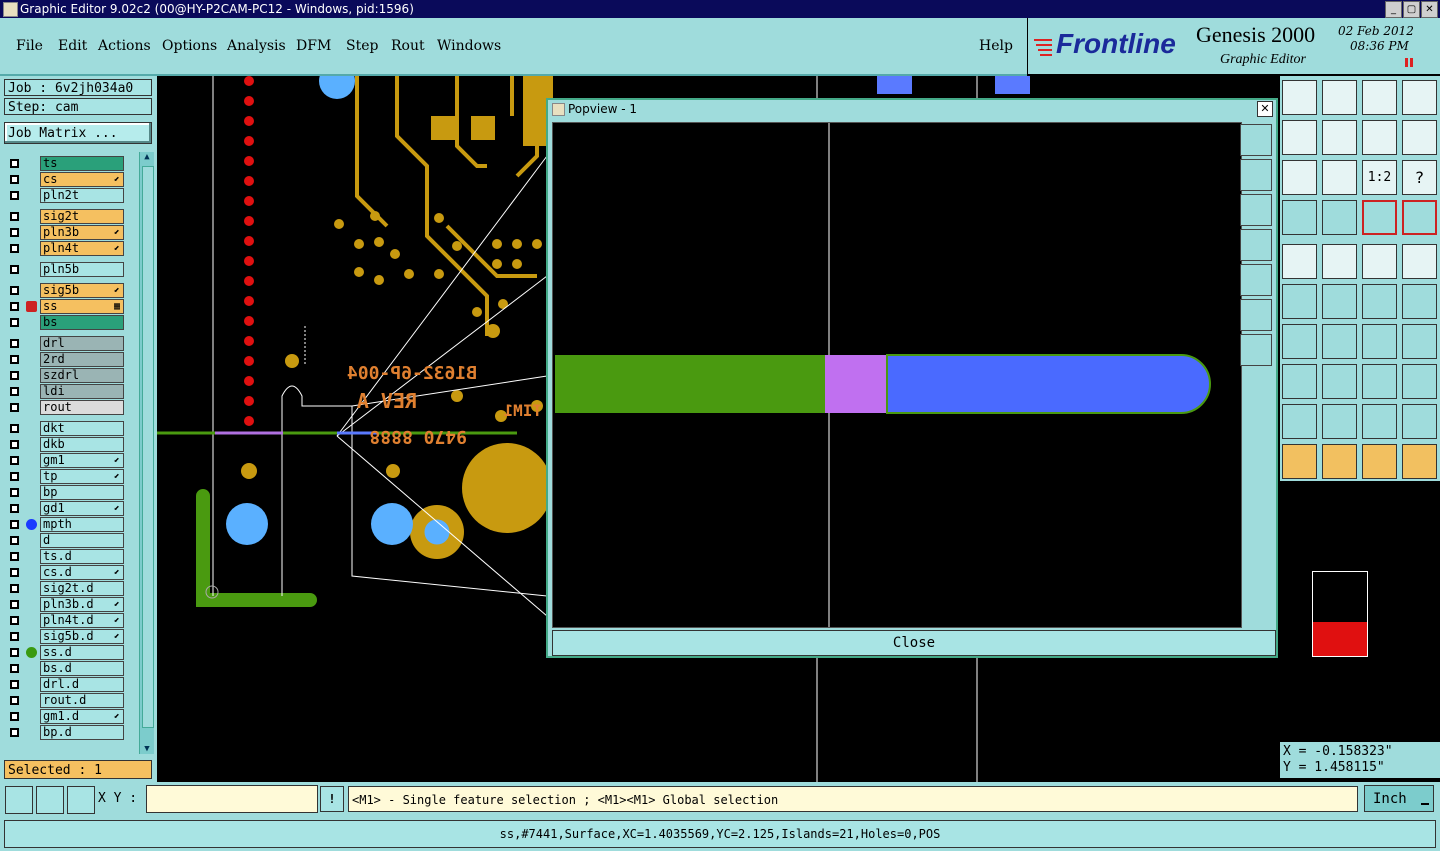  I want to click on scroll-down-icon: ▼, so click(147, 749).